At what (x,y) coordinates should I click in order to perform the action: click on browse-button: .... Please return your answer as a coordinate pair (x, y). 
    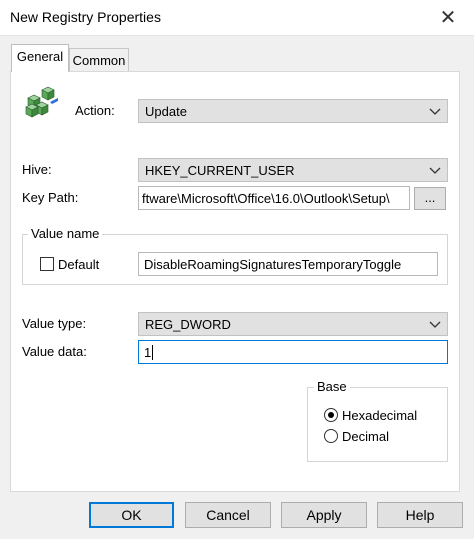
    Looking at the image, I should click on (430, 198).